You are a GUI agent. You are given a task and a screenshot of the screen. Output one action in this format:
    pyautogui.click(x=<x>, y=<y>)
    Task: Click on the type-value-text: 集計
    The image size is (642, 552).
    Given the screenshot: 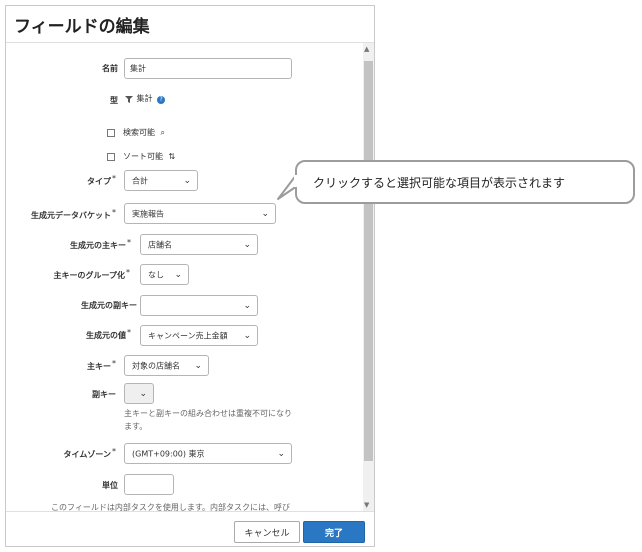 What is the action you would take?
    pyautogui.click(x=144, y=98)
    